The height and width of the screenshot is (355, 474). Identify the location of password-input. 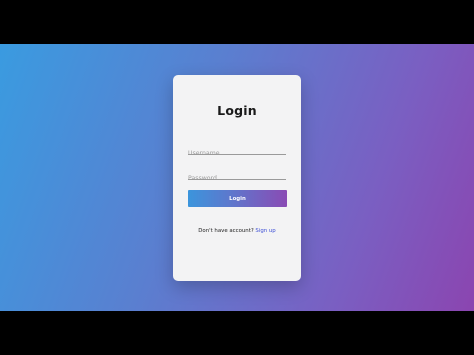
(237, 178).